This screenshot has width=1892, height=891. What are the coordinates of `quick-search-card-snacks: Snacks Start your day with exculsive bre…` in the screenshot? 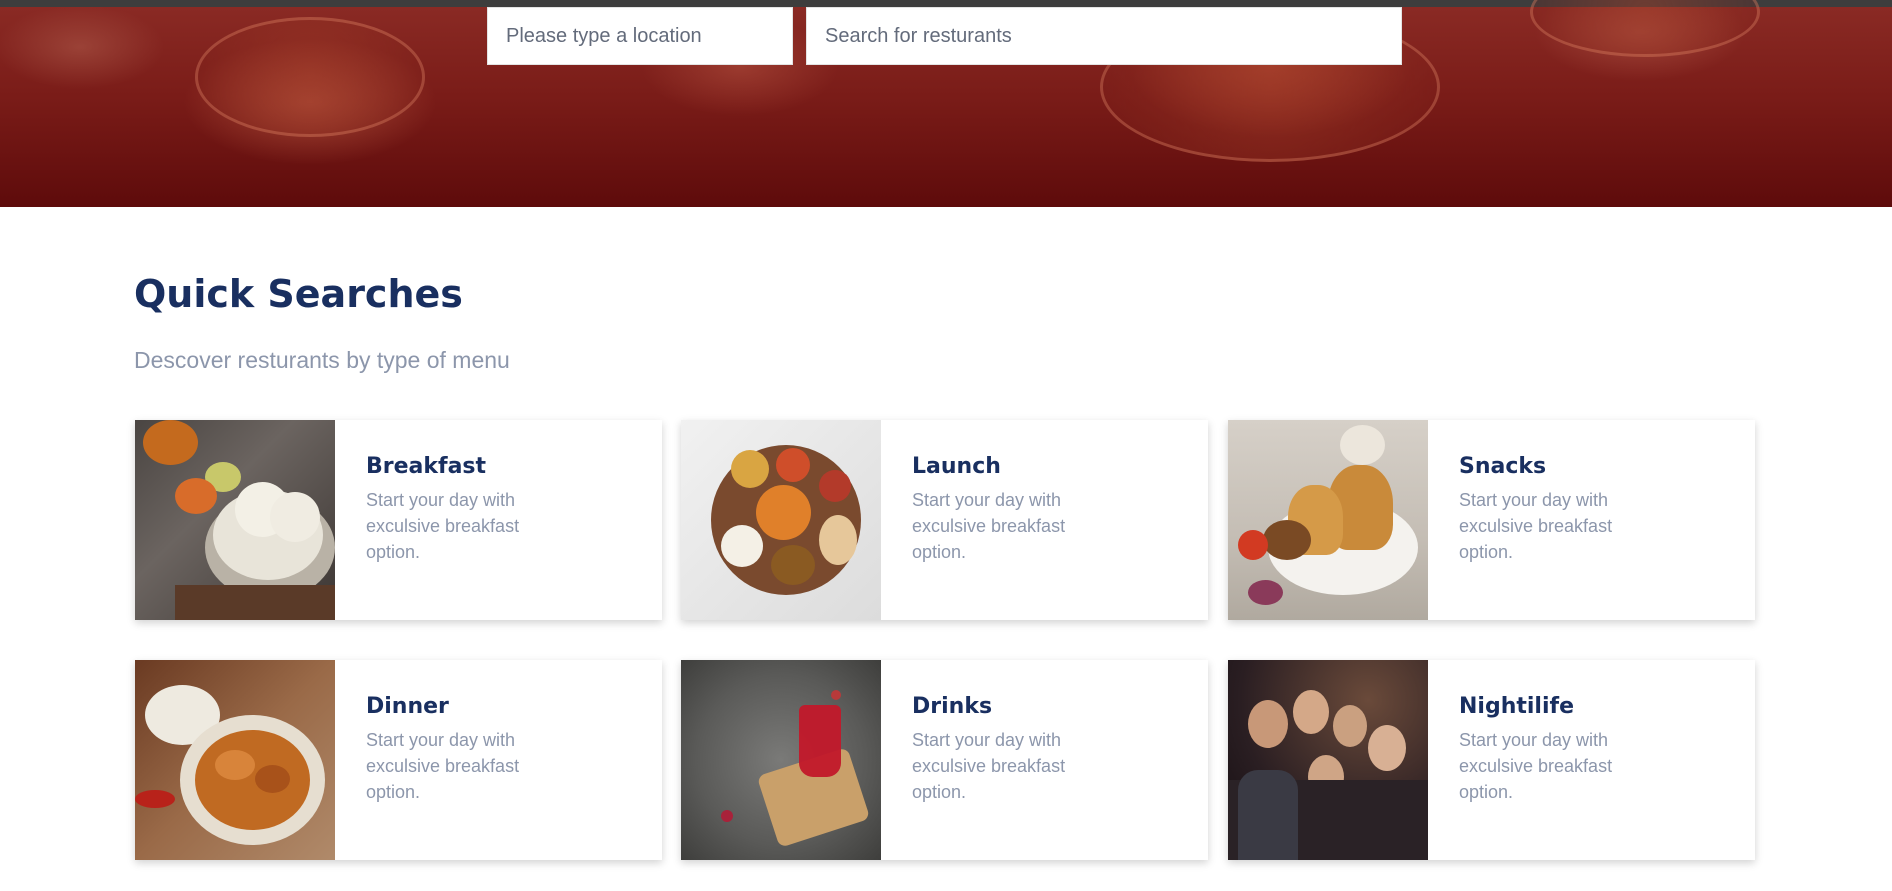 It's located at (1491, 520).